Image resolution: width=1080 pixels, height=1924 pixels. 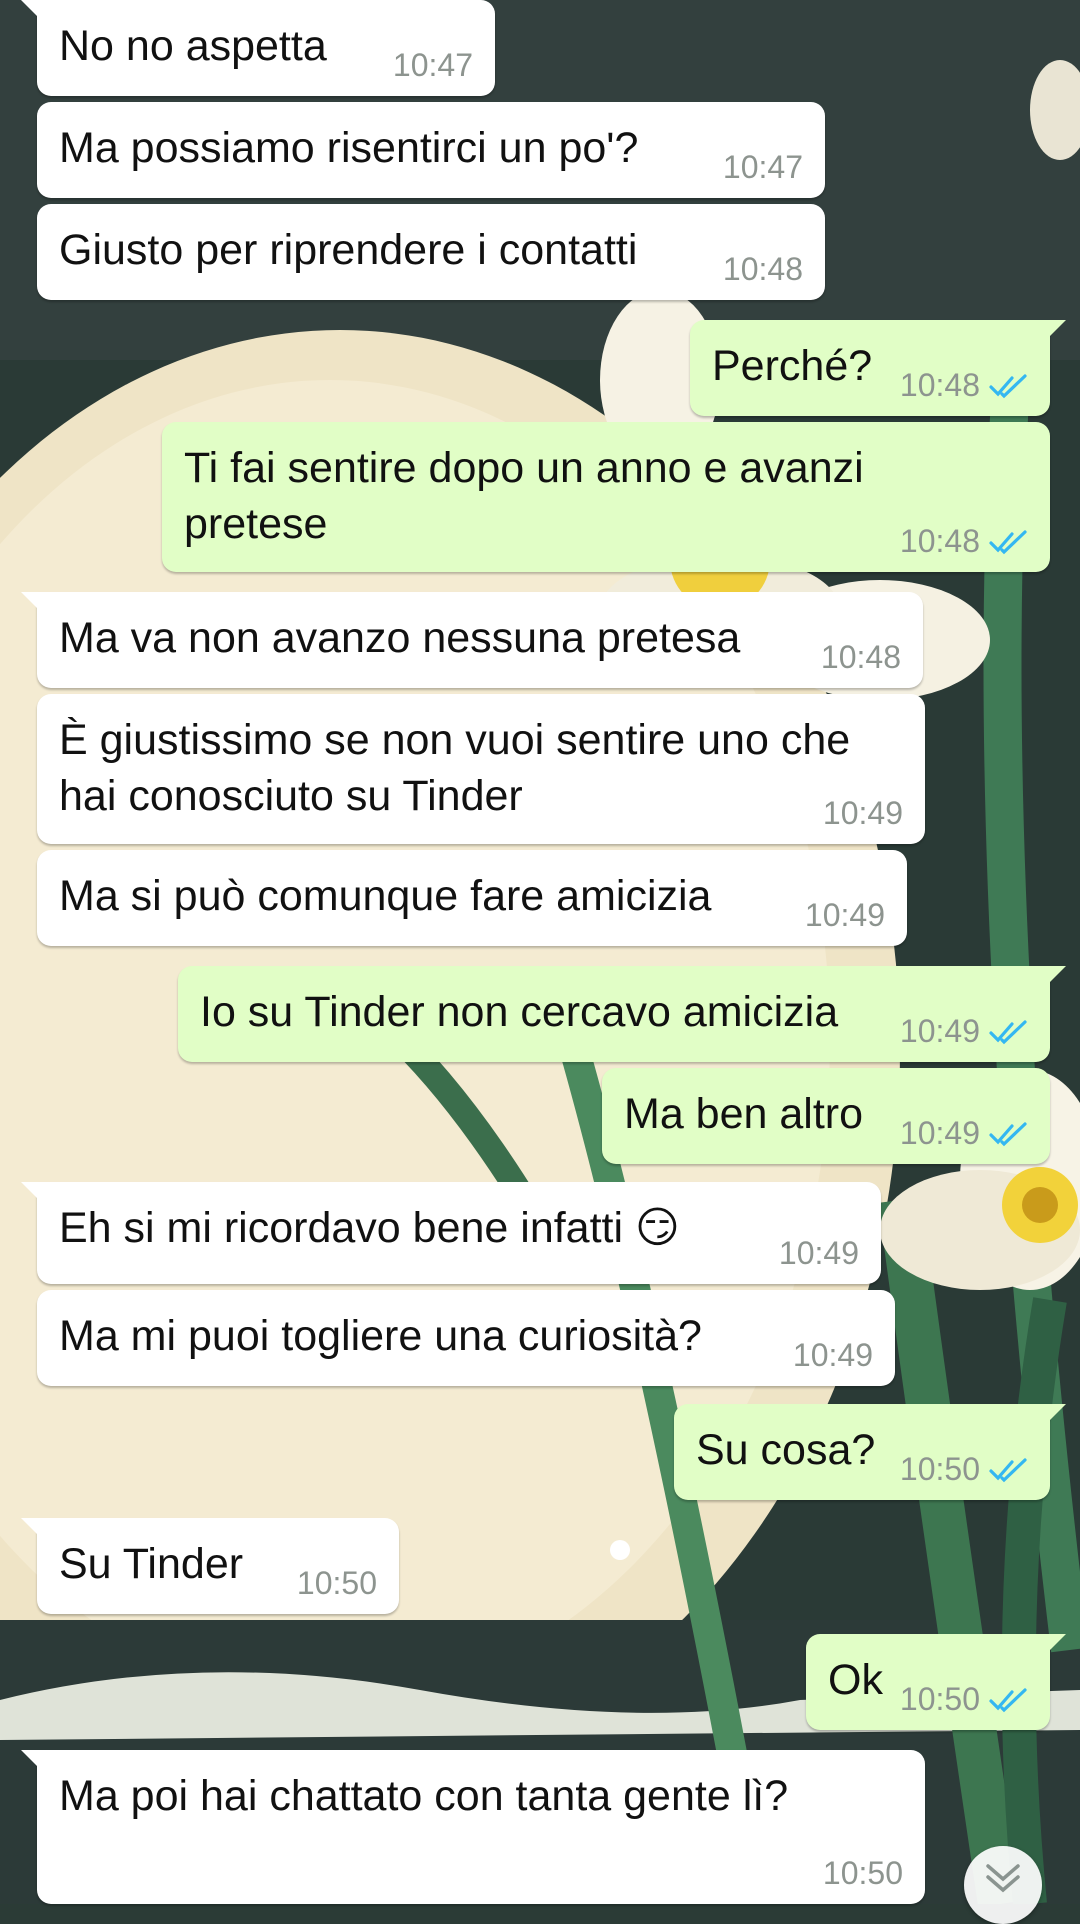 I want to click on message-text: Ma mi puoi togliere una curiosità?, so click(x=380, y=1336).